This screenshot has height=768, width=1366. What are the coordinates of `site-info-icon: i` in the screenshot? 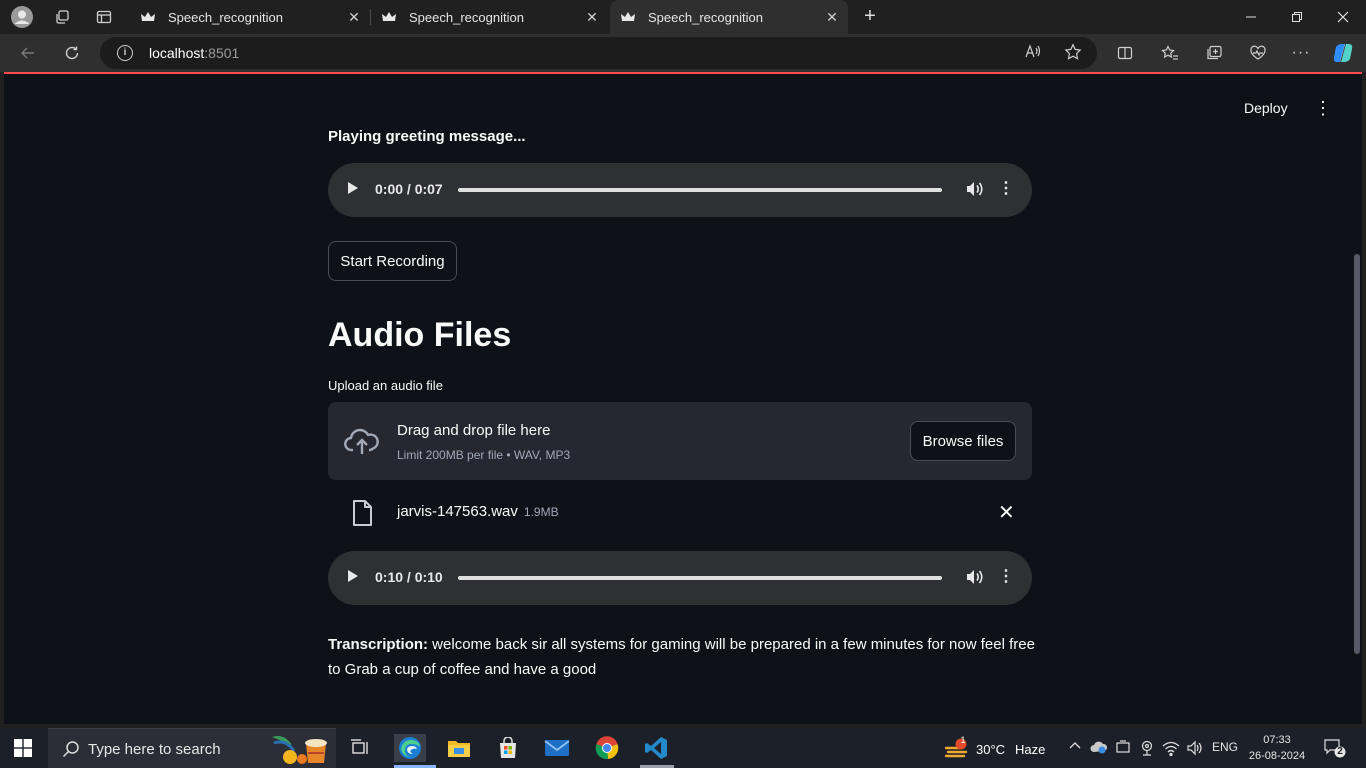 It's located at (125, 53).